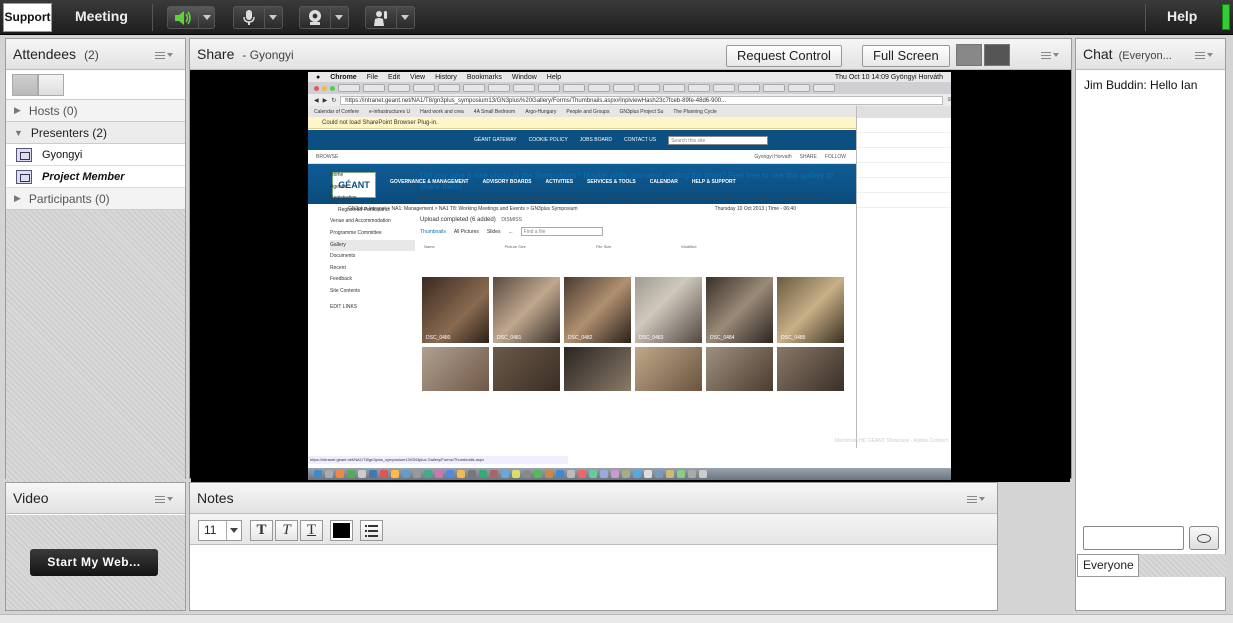  Describe the element at coordinates (338, 17) in the screenshot. I see `webcam-dropdown` at that location.